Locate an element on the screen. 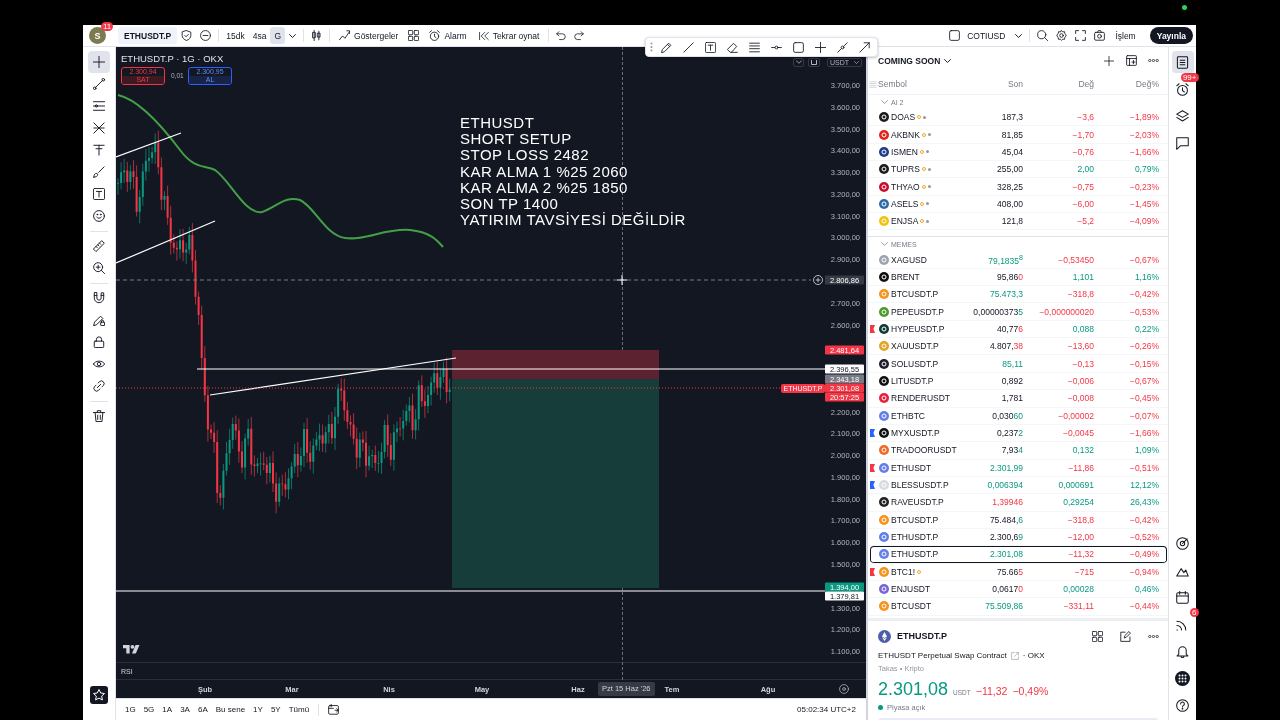 The width and height of the screenshot is (1280, 720). symbol-name: DOAS is located at coordinates (903, 117).